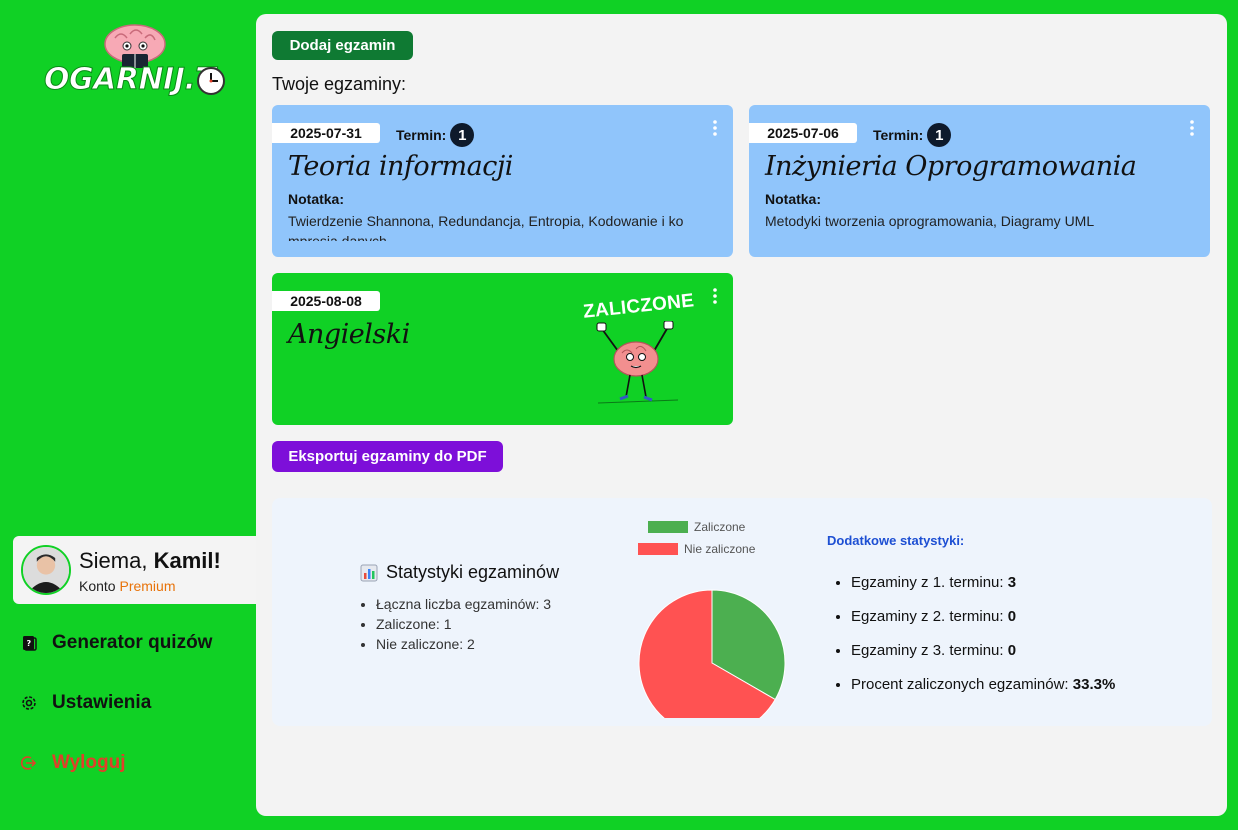 This screenshot has width=1238, height=830. Describe the element at coordinates (1012, 582) in the screenshot. I see `extra-stat-value: 3` at that location.